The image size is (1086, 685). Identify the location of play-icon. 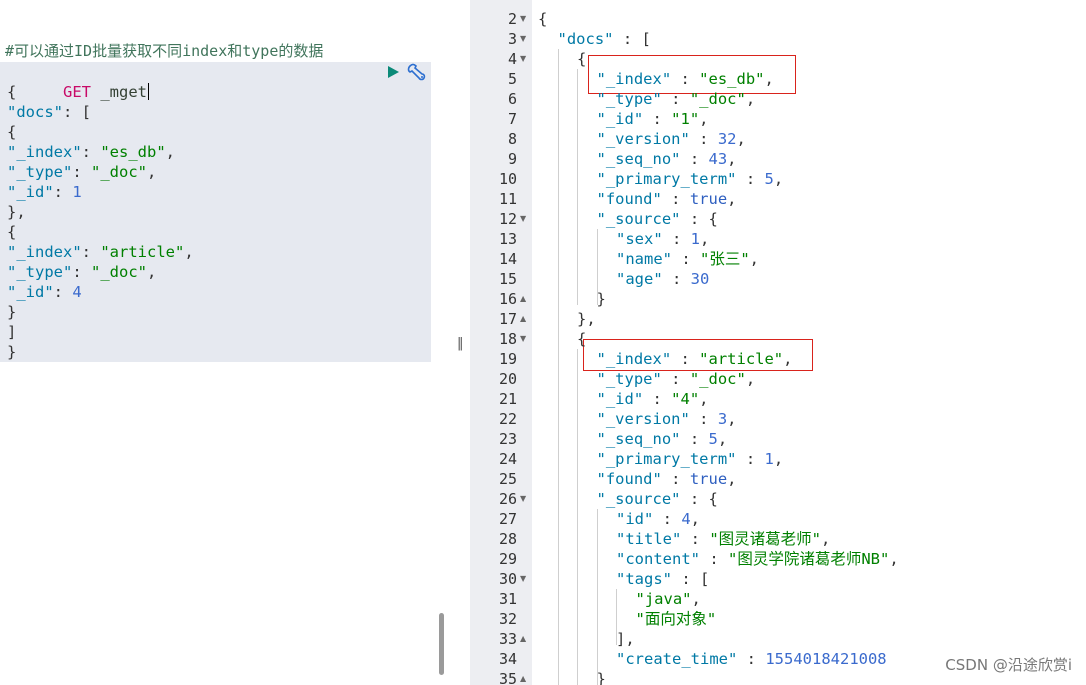
(393, 72).